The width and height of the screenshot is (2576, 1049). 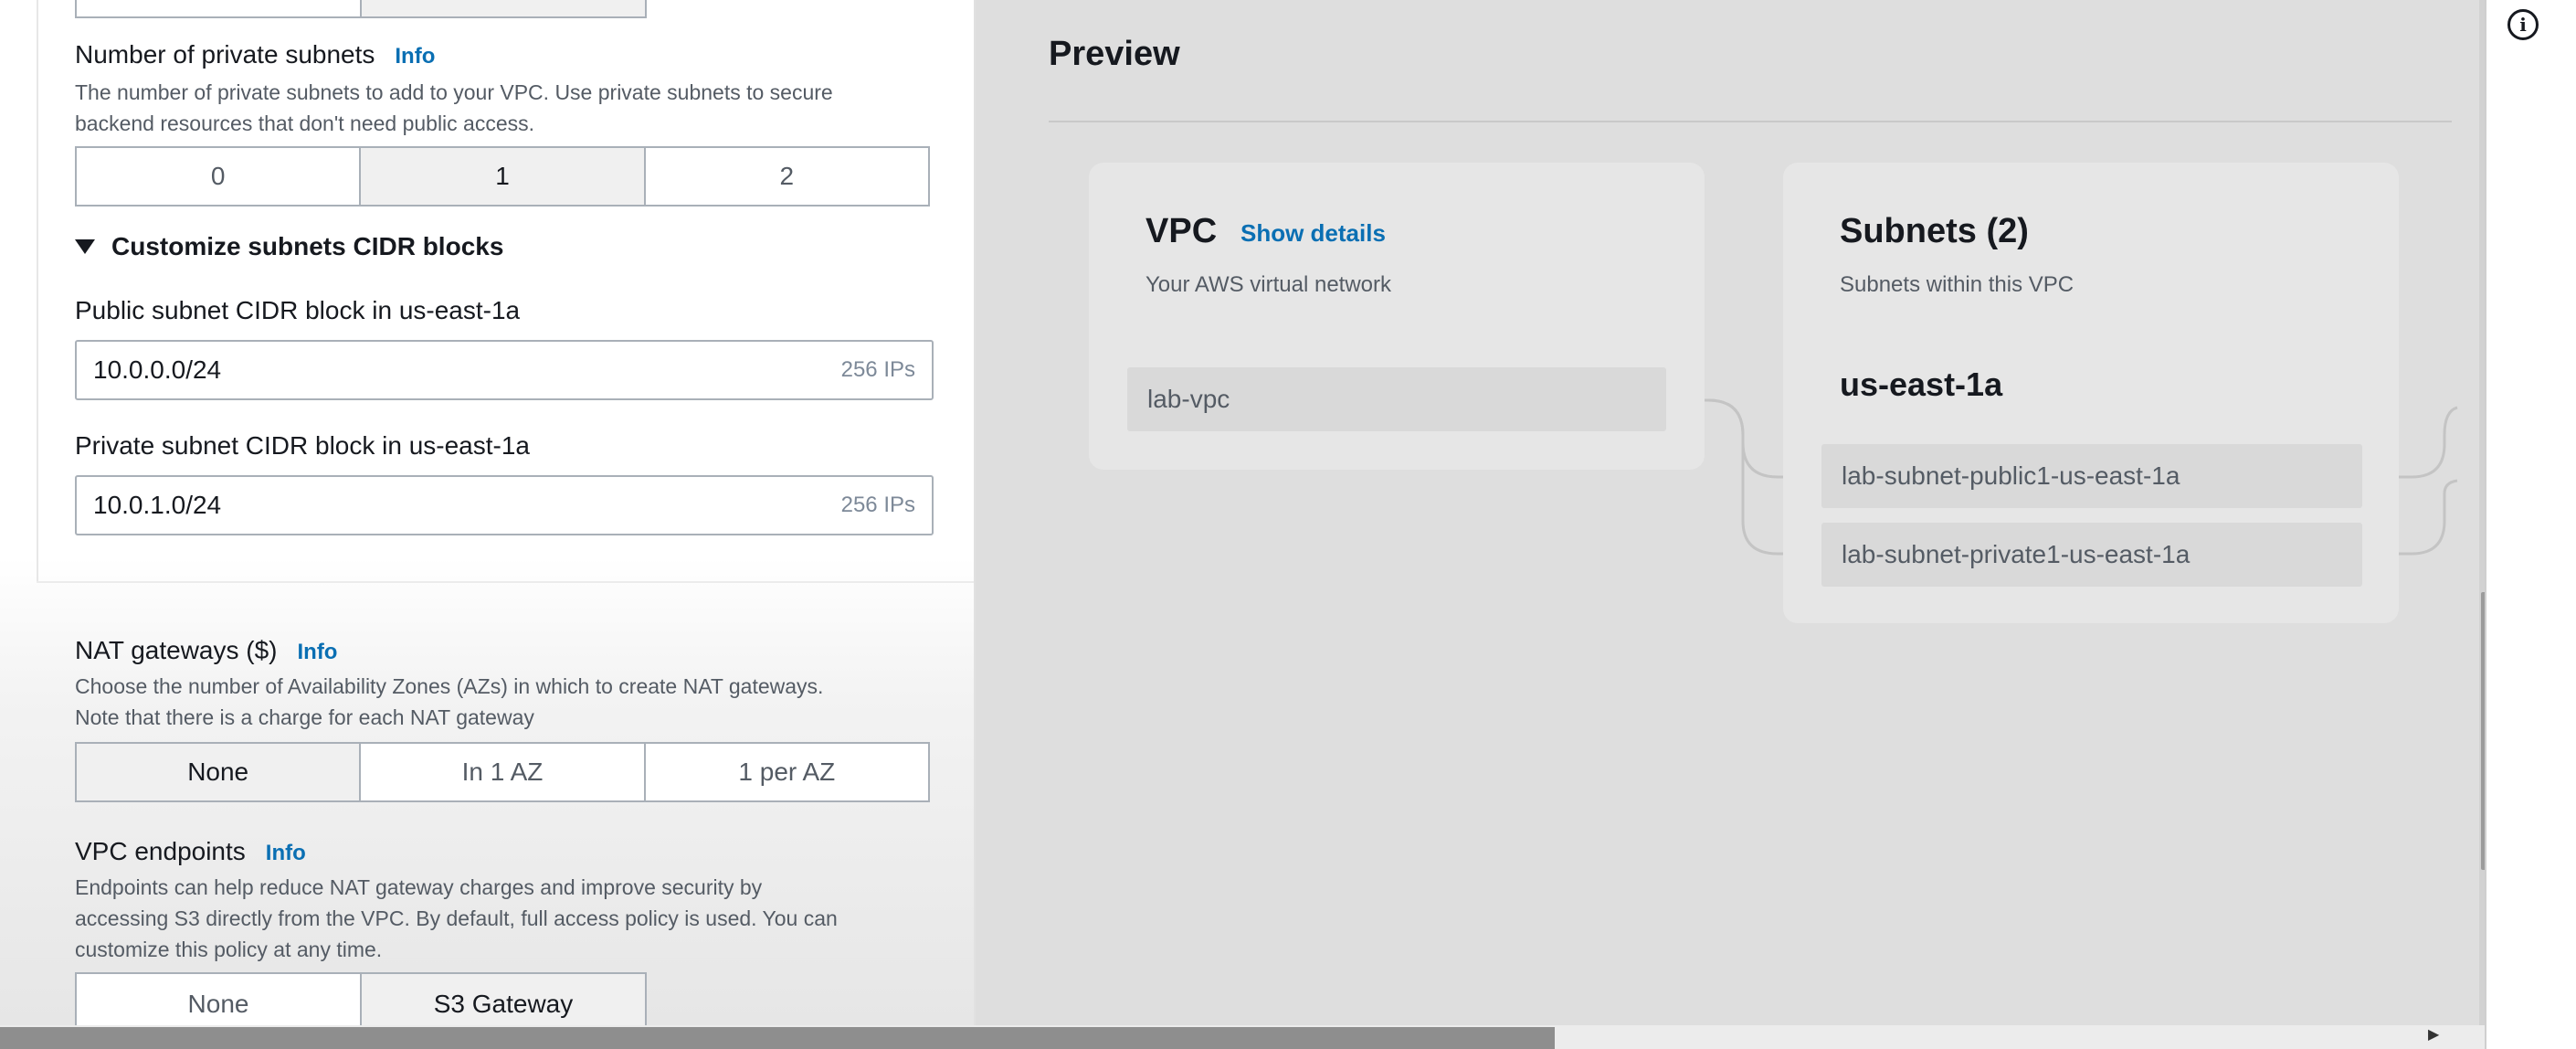 What do you see at coordinates (1269, 284) in the screenshot?
I see `vpc-card-subtitle: Your AWS virtual network` at bounding box center [1269, 284].